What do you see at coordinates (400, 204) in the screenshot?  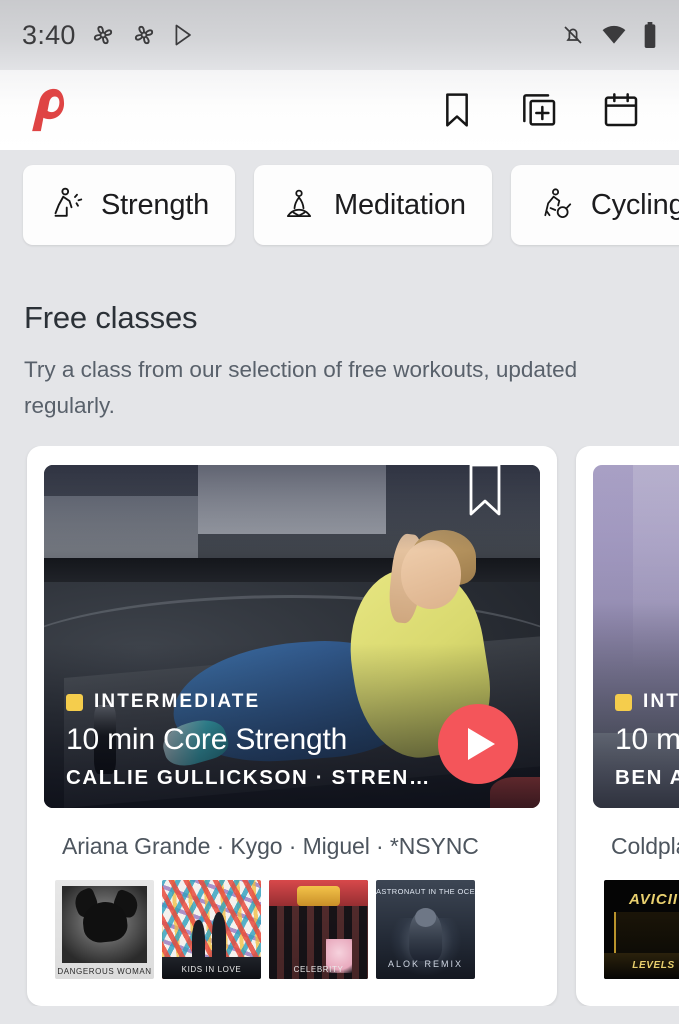 I see `chip-label: Meditation` at bounding box center [400, 204].